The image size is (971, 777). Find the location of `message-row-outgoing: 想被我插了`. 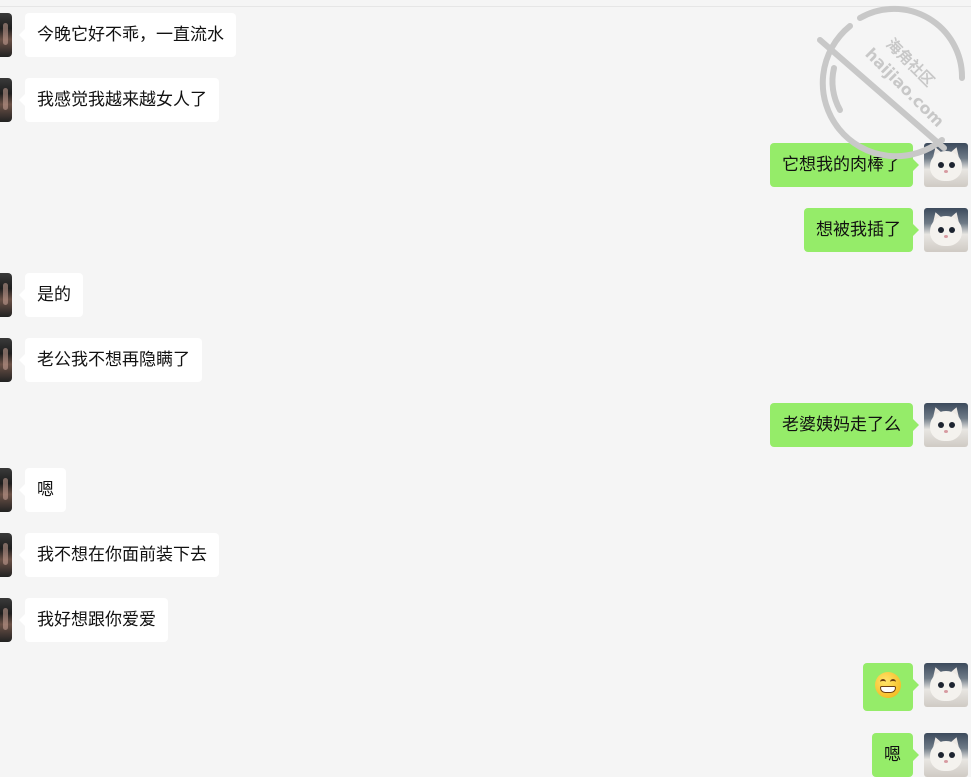

message-row-outgoing: 想被我插了 is located at coordinates (485, 230).